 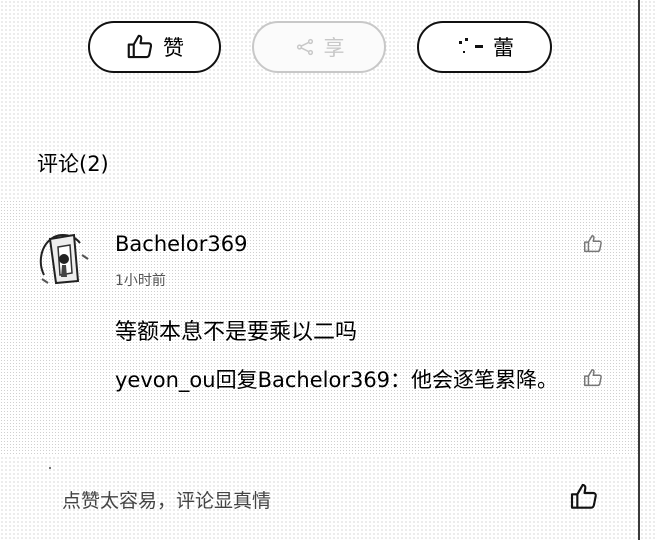 What do you see at coordinates (140, 47) in the screenshot?
I see `thumbs-up-icon` at bounding box center [140, 47].